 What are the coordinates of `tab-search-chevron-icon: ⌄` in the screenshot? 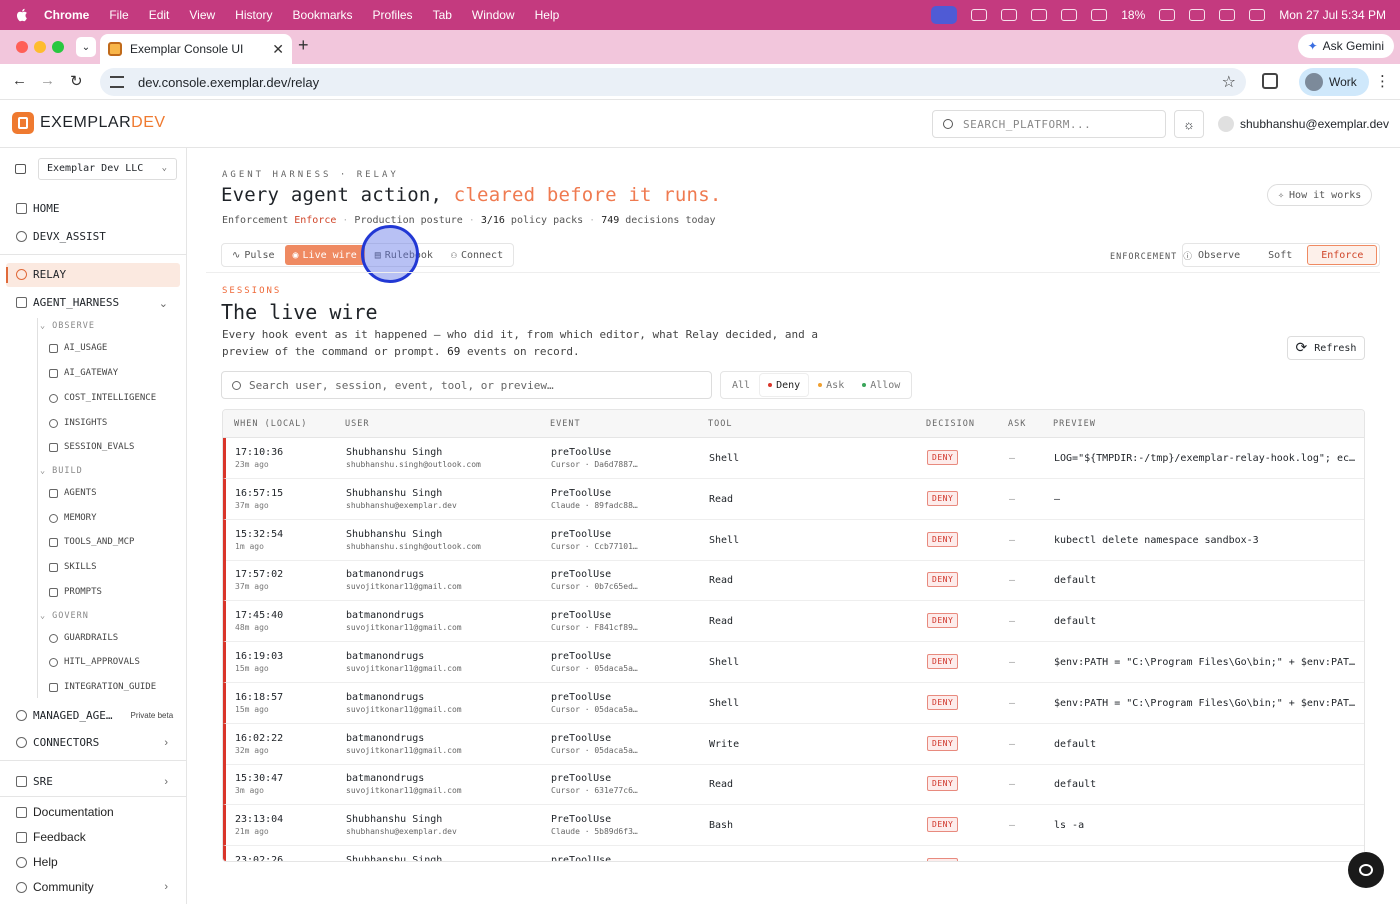 It's located at (86, 47).